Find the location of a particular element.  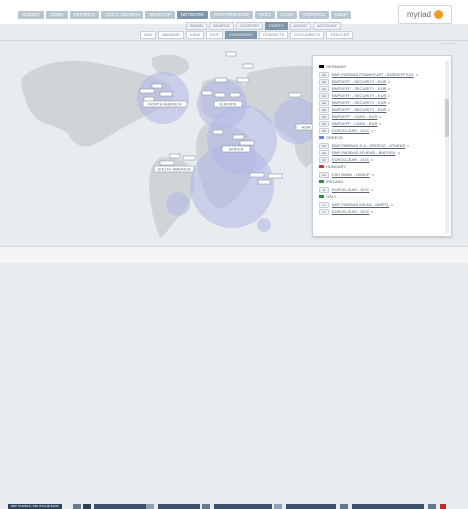

nav-control: CONTROL is located at coordinates (314, 15).